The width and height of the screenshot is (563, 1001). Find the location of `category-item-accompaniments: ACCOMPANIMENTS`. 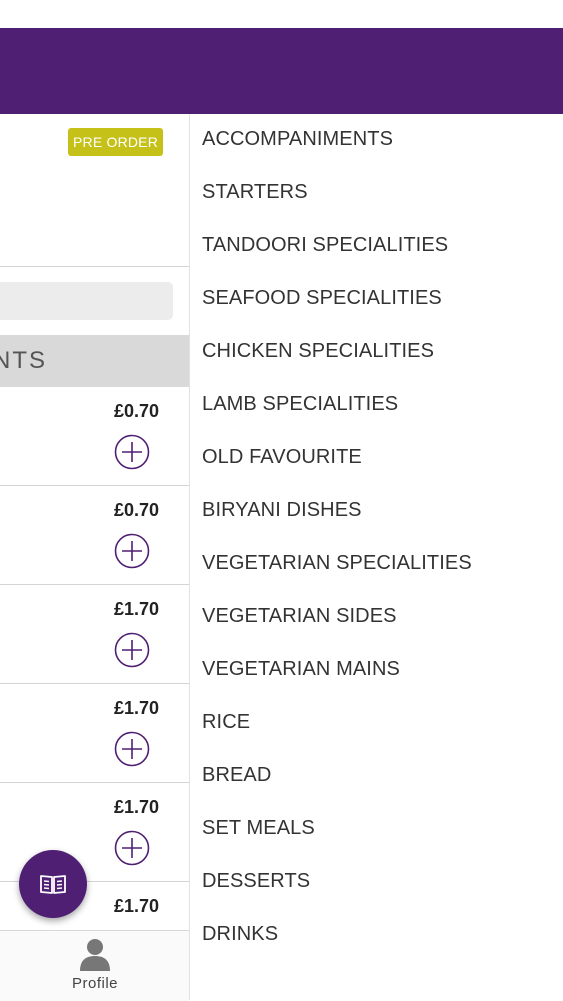

category-item-accompaniments: ACCOMPANIMENTS is located at coordinates (297, 139).